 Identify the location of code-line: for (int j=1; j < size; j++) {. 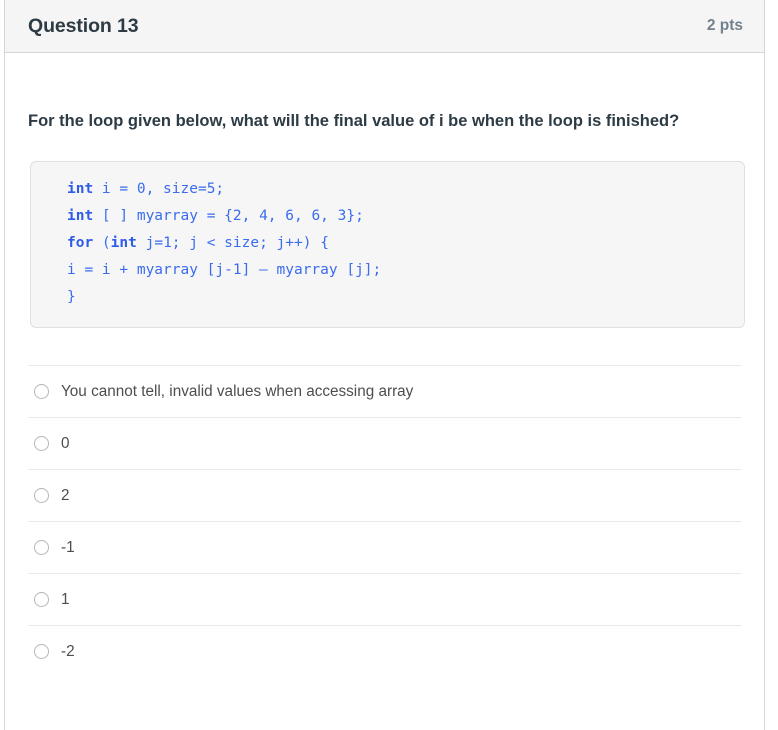
(387, 243).